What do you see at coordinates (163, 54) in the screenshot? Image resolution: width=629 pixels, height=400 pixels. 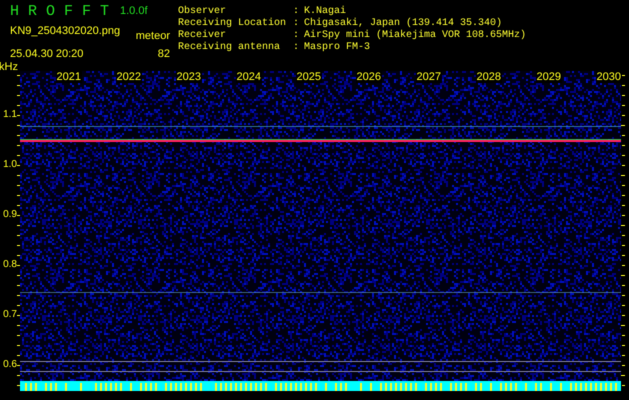 I see `count-label: 82` at bounding box center [163, 54].